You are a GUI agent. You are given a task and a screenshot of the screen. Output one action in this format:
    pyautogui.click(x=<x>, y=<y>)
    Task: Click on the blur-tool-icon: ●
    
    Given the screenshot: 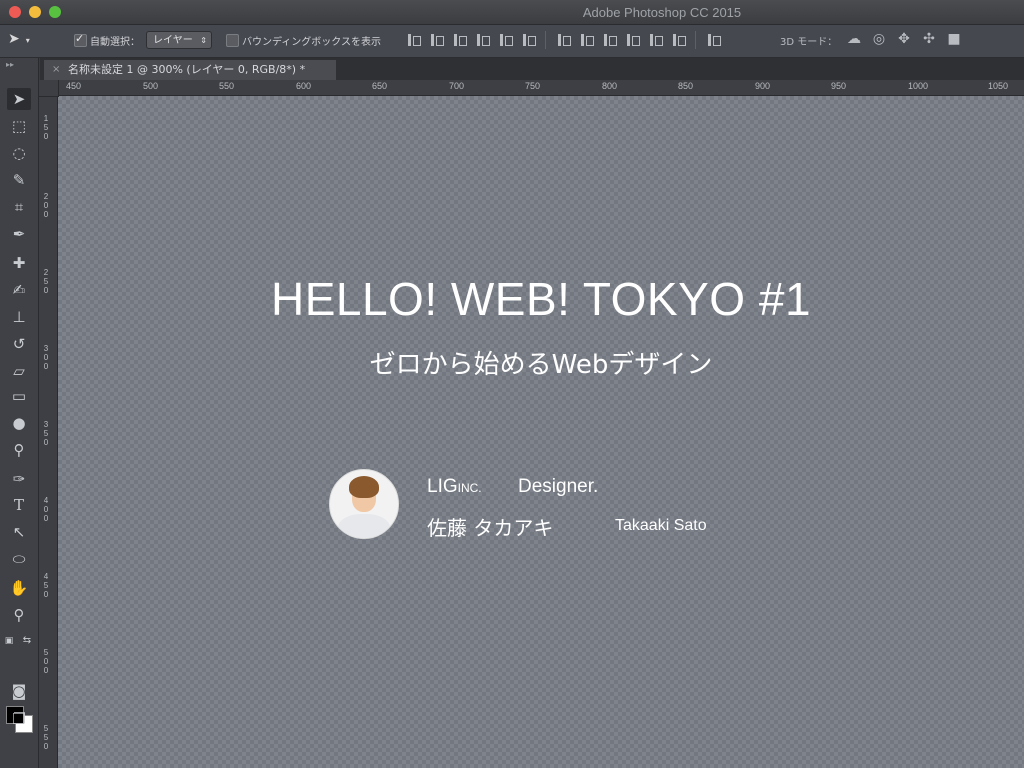 What is the action you would take?
    pyautogui.click(x=19, y=423)
    